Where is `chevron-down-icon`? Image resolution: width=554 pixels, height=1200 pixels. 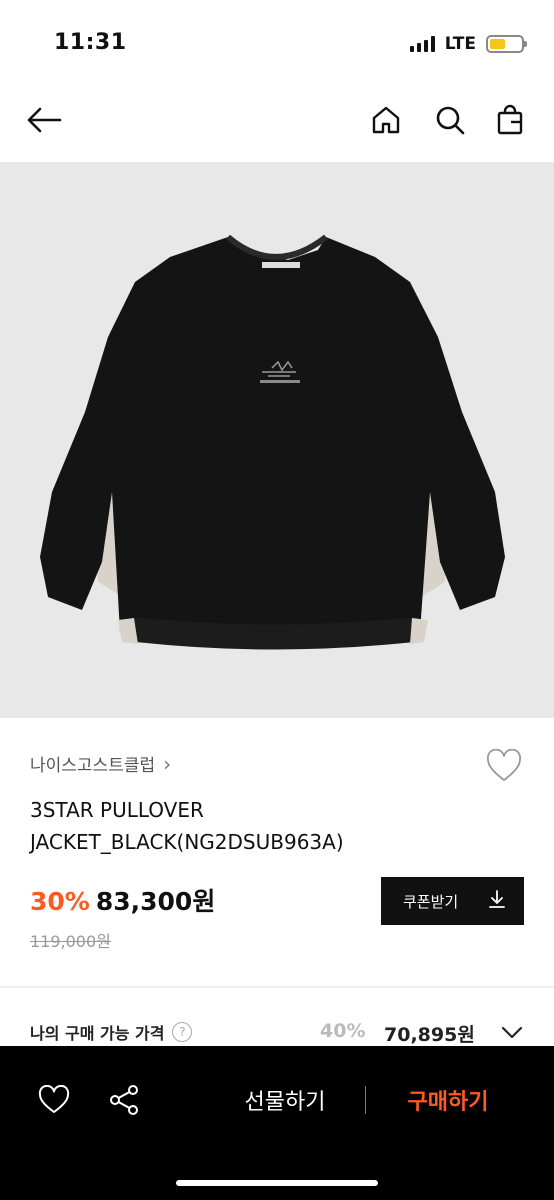 chevron-down-icon is located at coordinates (512, 1032).